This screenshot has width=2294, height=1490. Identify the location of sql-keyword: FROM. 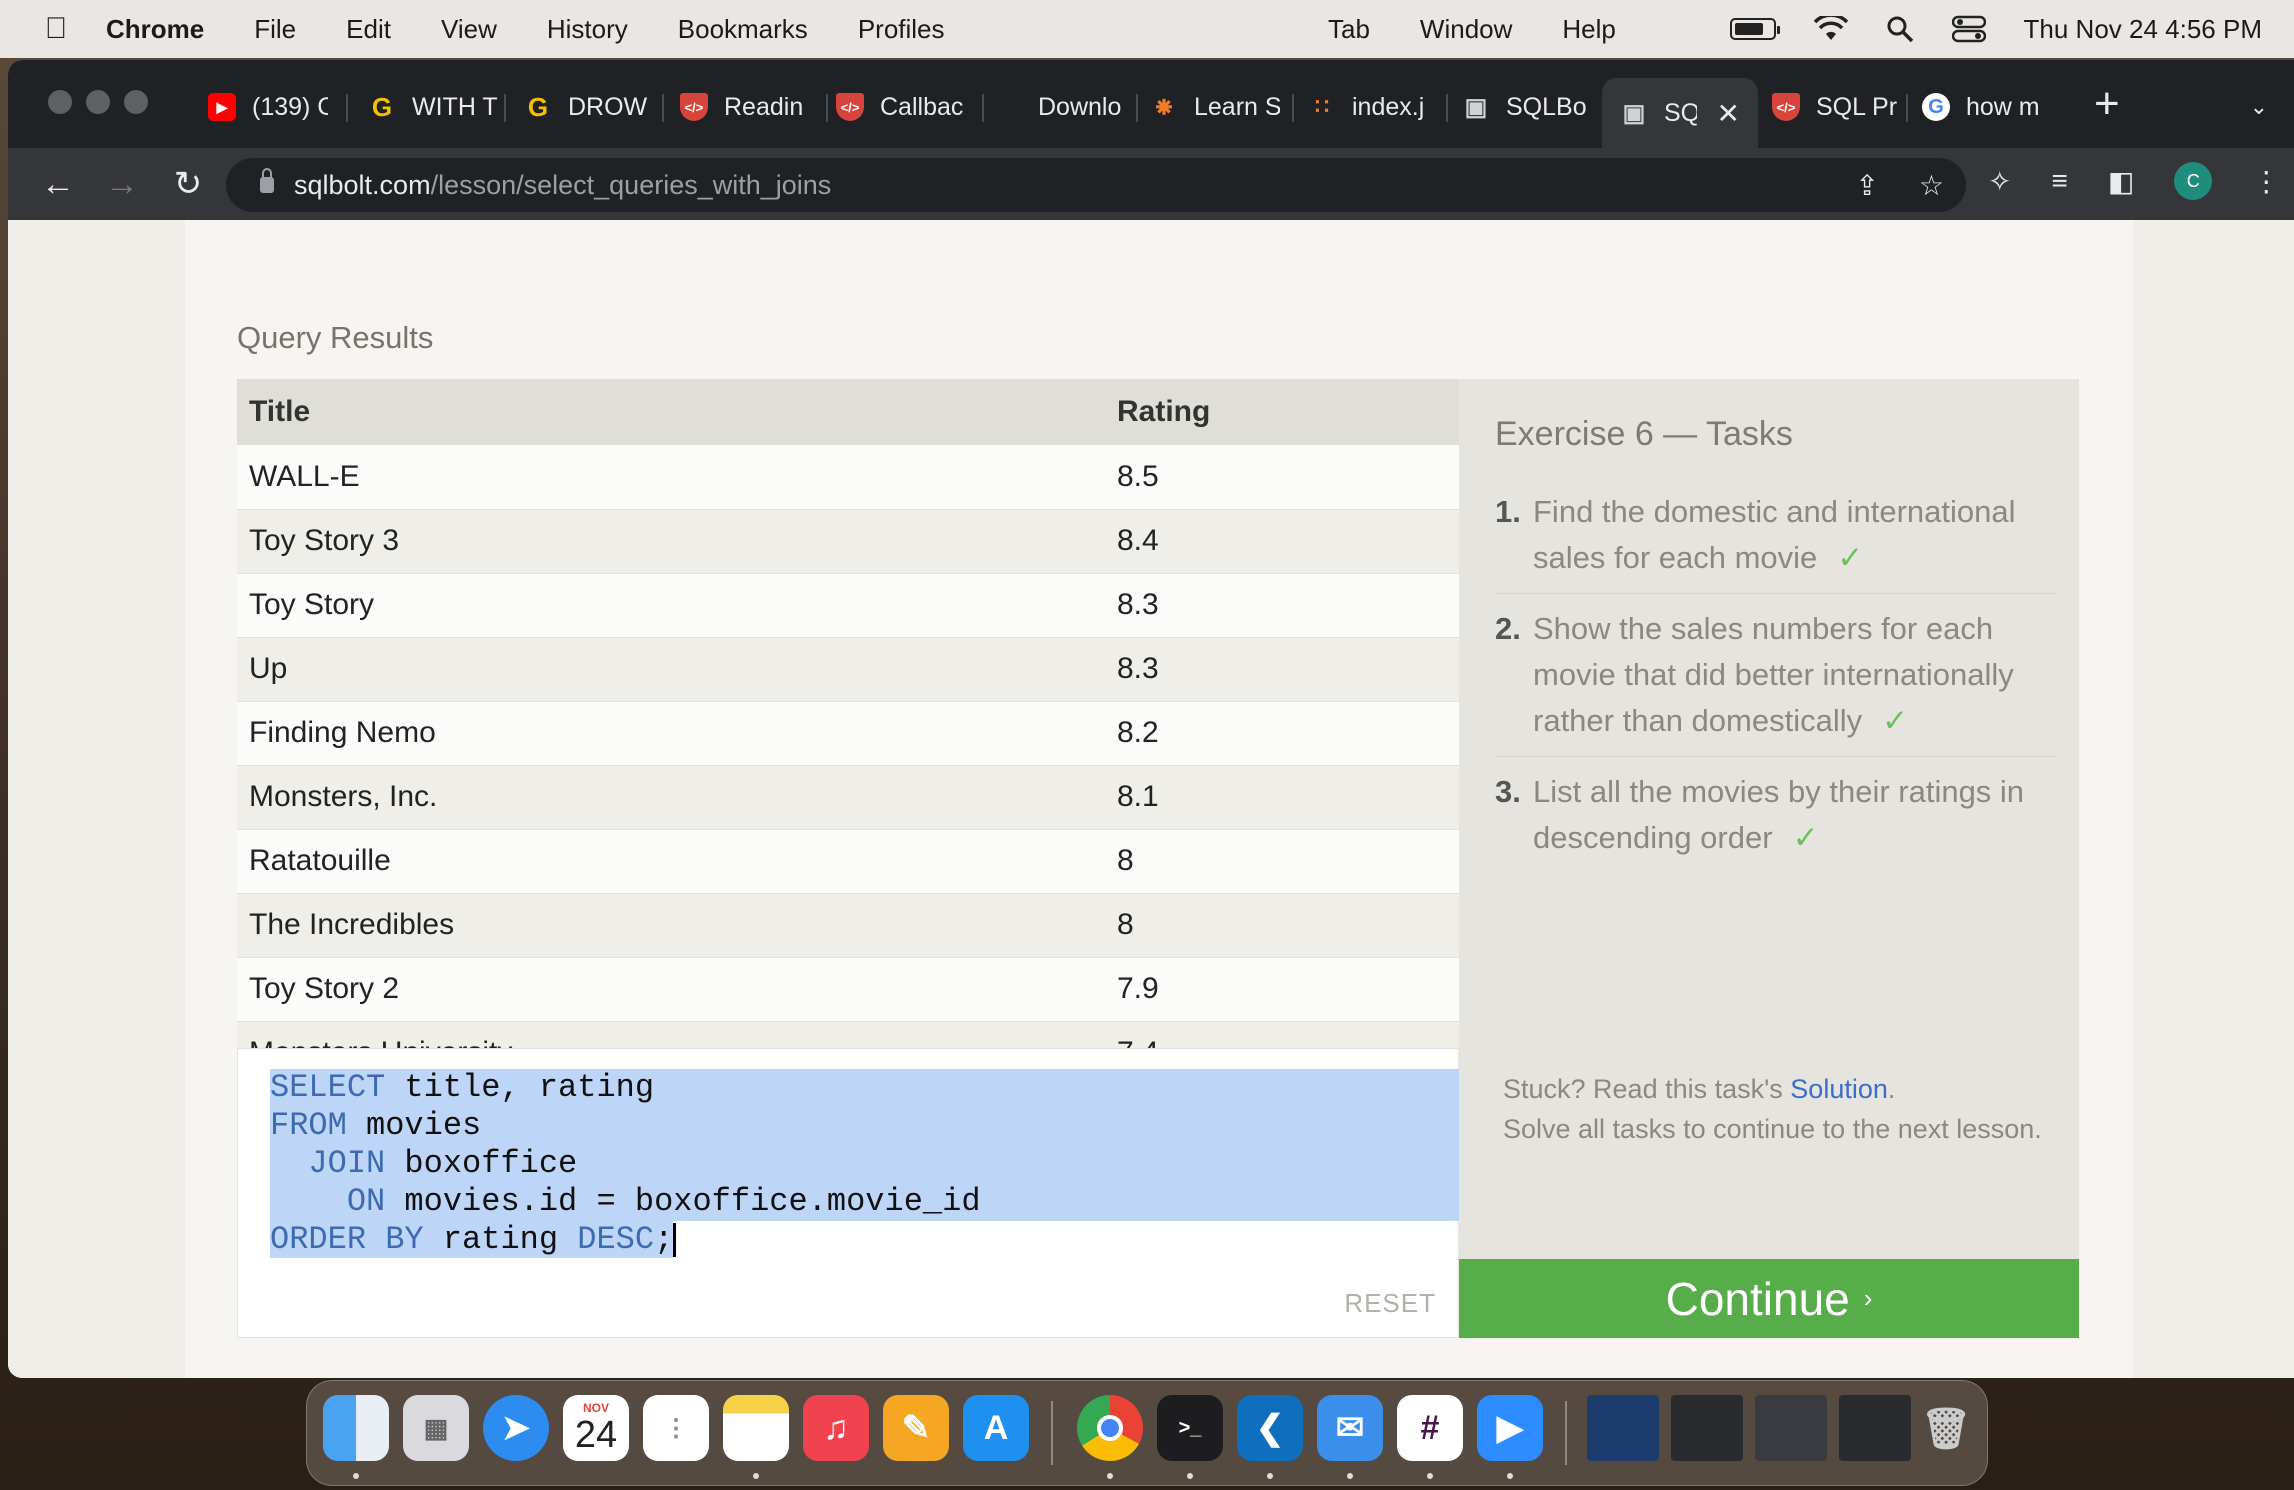
(308, 1125).